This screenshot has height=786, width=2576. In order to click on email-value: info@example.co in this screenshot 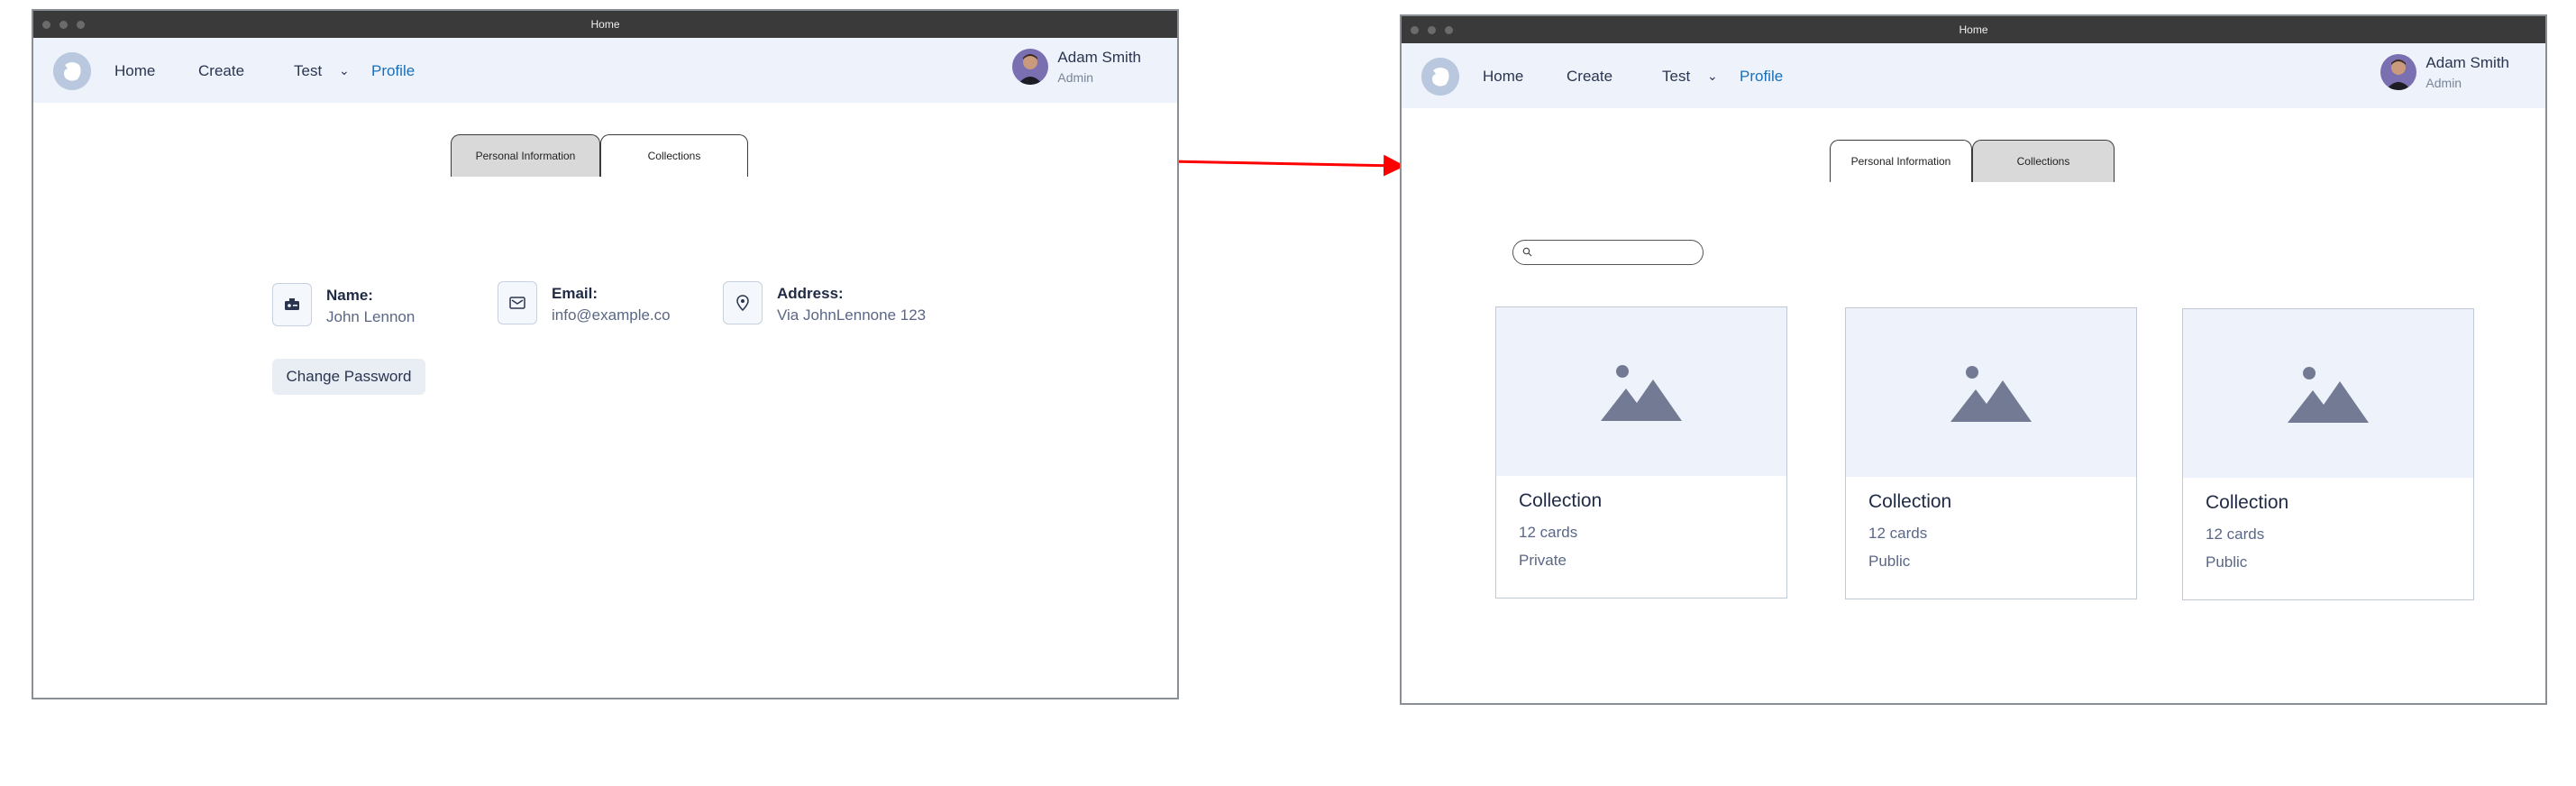, I will do `click(611, 315)`.